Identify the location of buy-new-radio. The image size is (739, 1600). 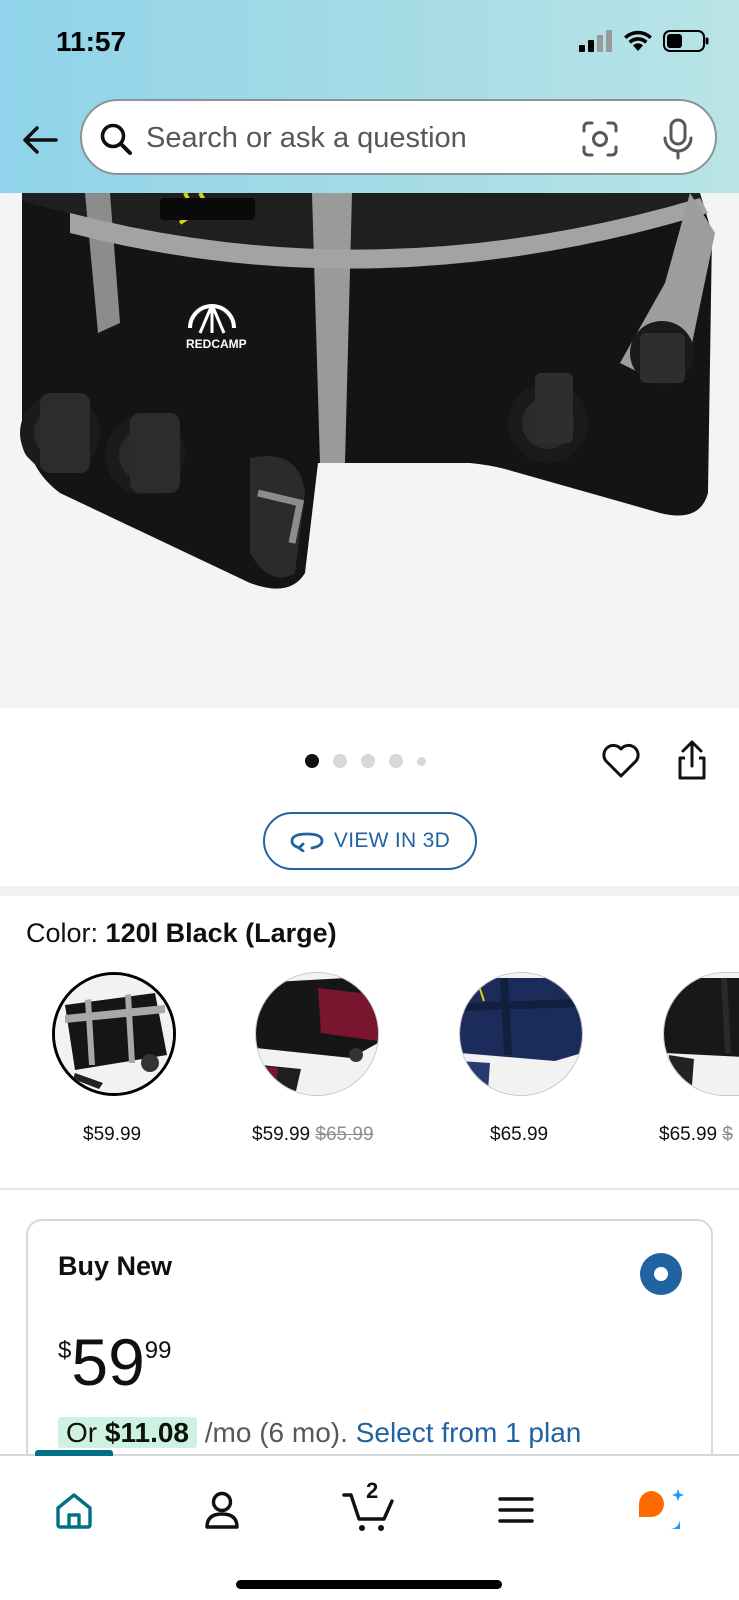
(661, 1274).